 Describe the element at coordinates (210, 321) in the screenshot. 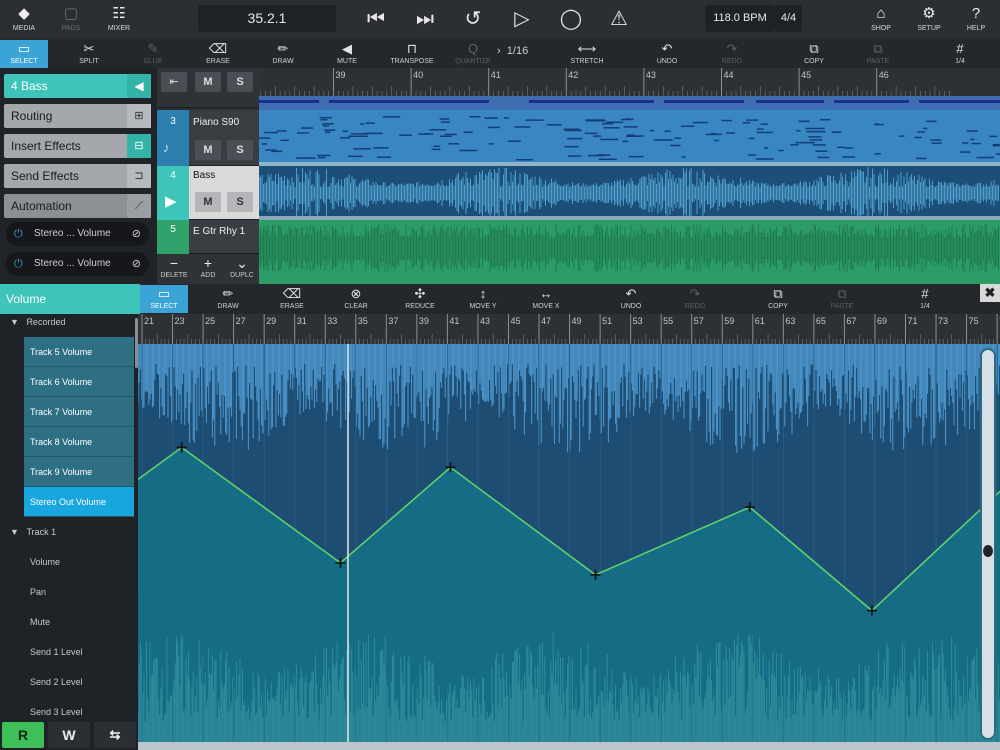

I see `ruler-number: 25` at that location.